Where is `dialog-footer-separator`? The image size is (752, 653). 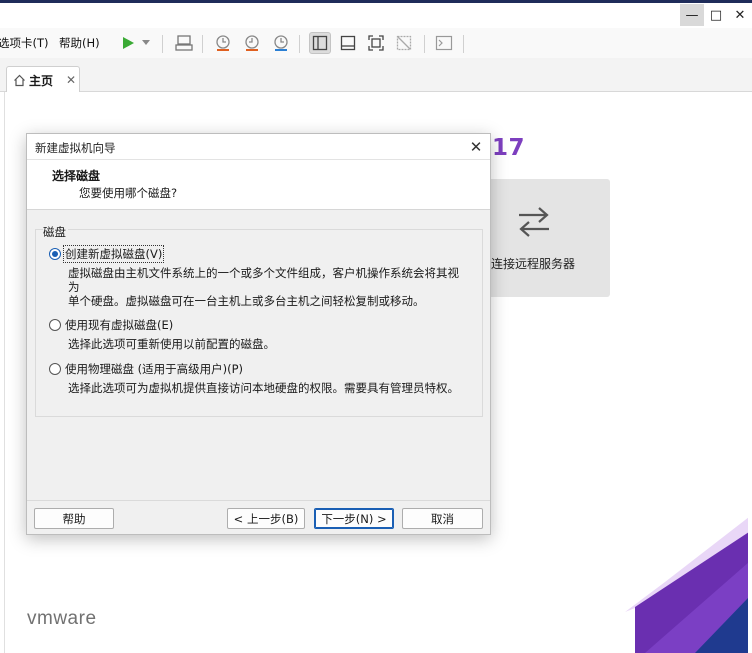
dialog-footer-separator is located at coordinates (258, 500).